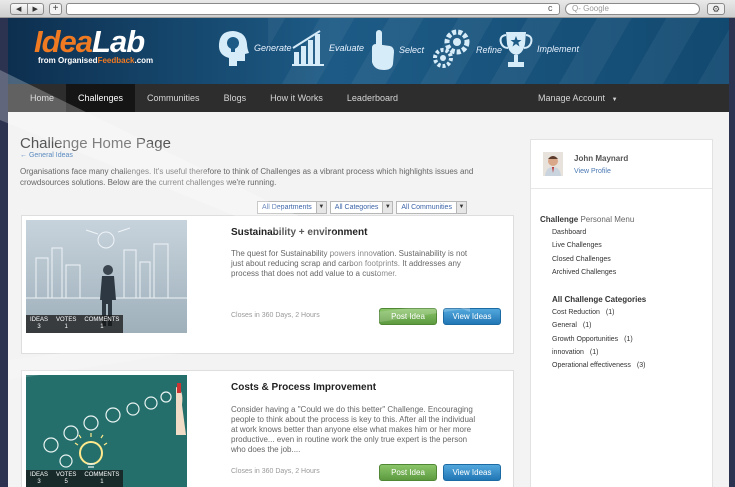 This screenshot has height=487, width=735. What do you see at coordinates (173, 98) in the screenshot?
I see `nav-communities: Communities` at bounding box center [173, 98].